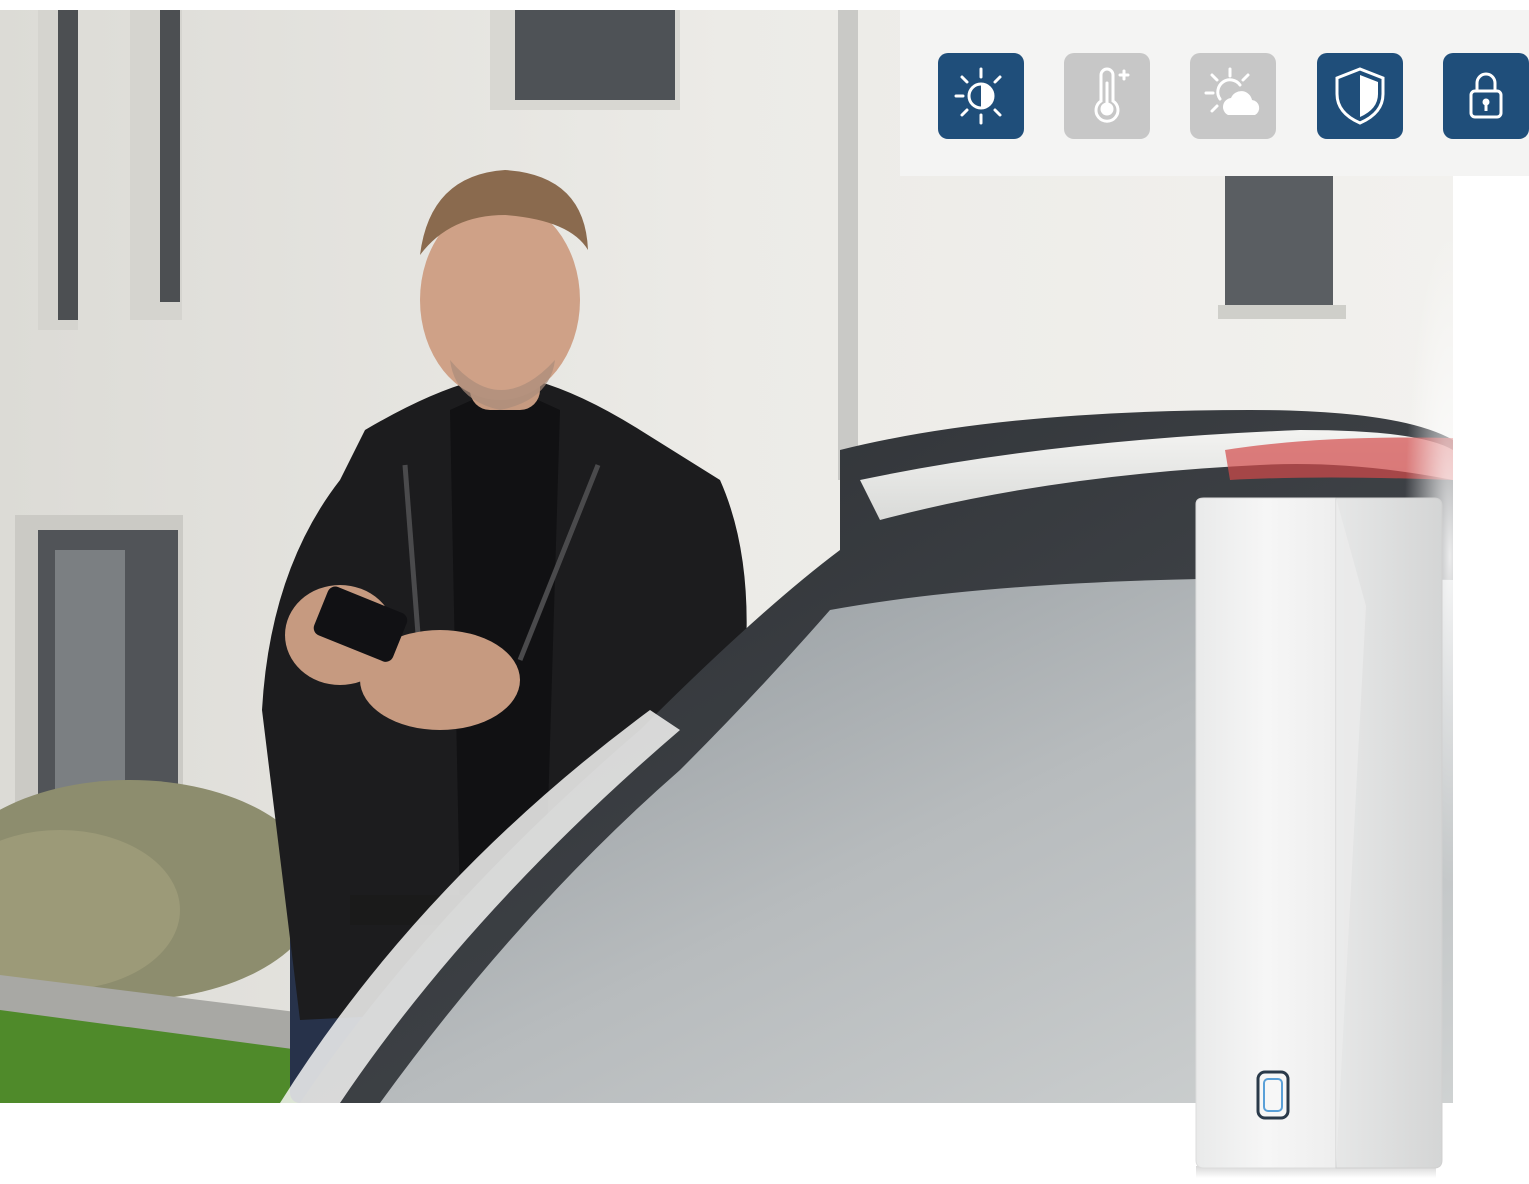  Describe the element at coordinates (1360, 96) in the screenshot. I see `shield-icon` at that location.